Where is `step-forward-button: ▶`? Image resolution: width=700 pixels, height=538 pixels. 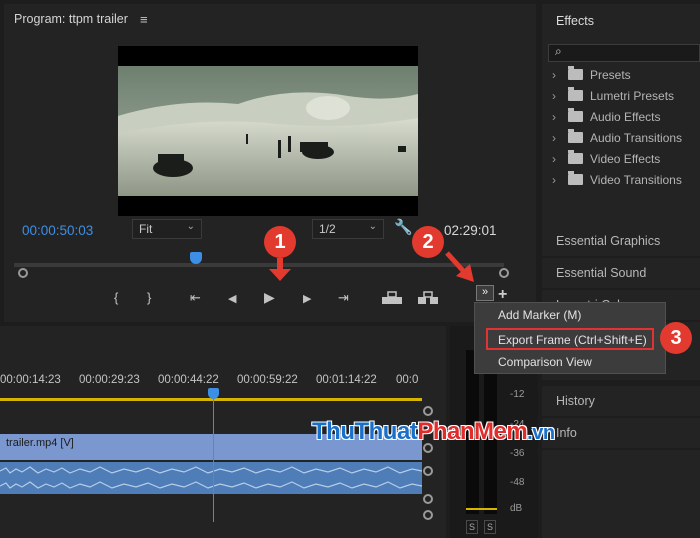 step-forward-button: ▶ is located at coordinates (307, 298).